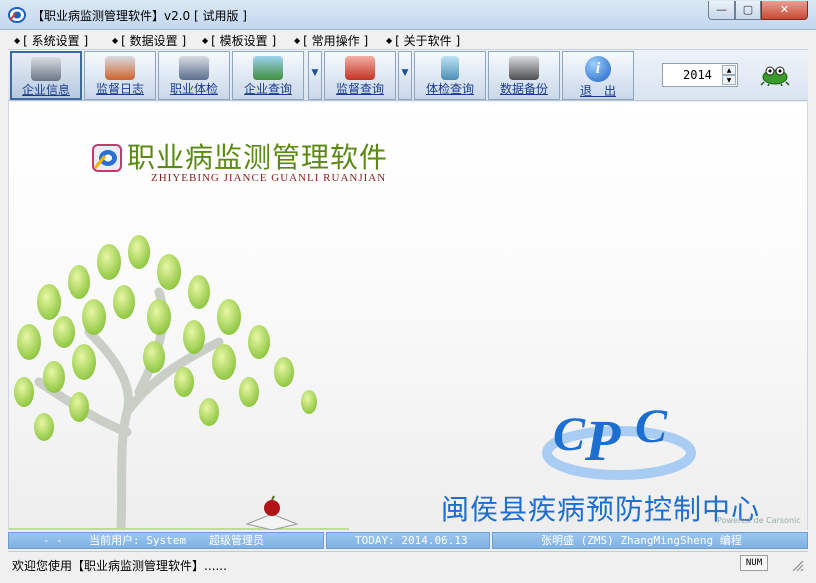 The width and height of the screenshot is (816, 583). Describe the element at coordinates (315, 75) in the screenshot. I see `company-query-dropdown: ▼` at that location.